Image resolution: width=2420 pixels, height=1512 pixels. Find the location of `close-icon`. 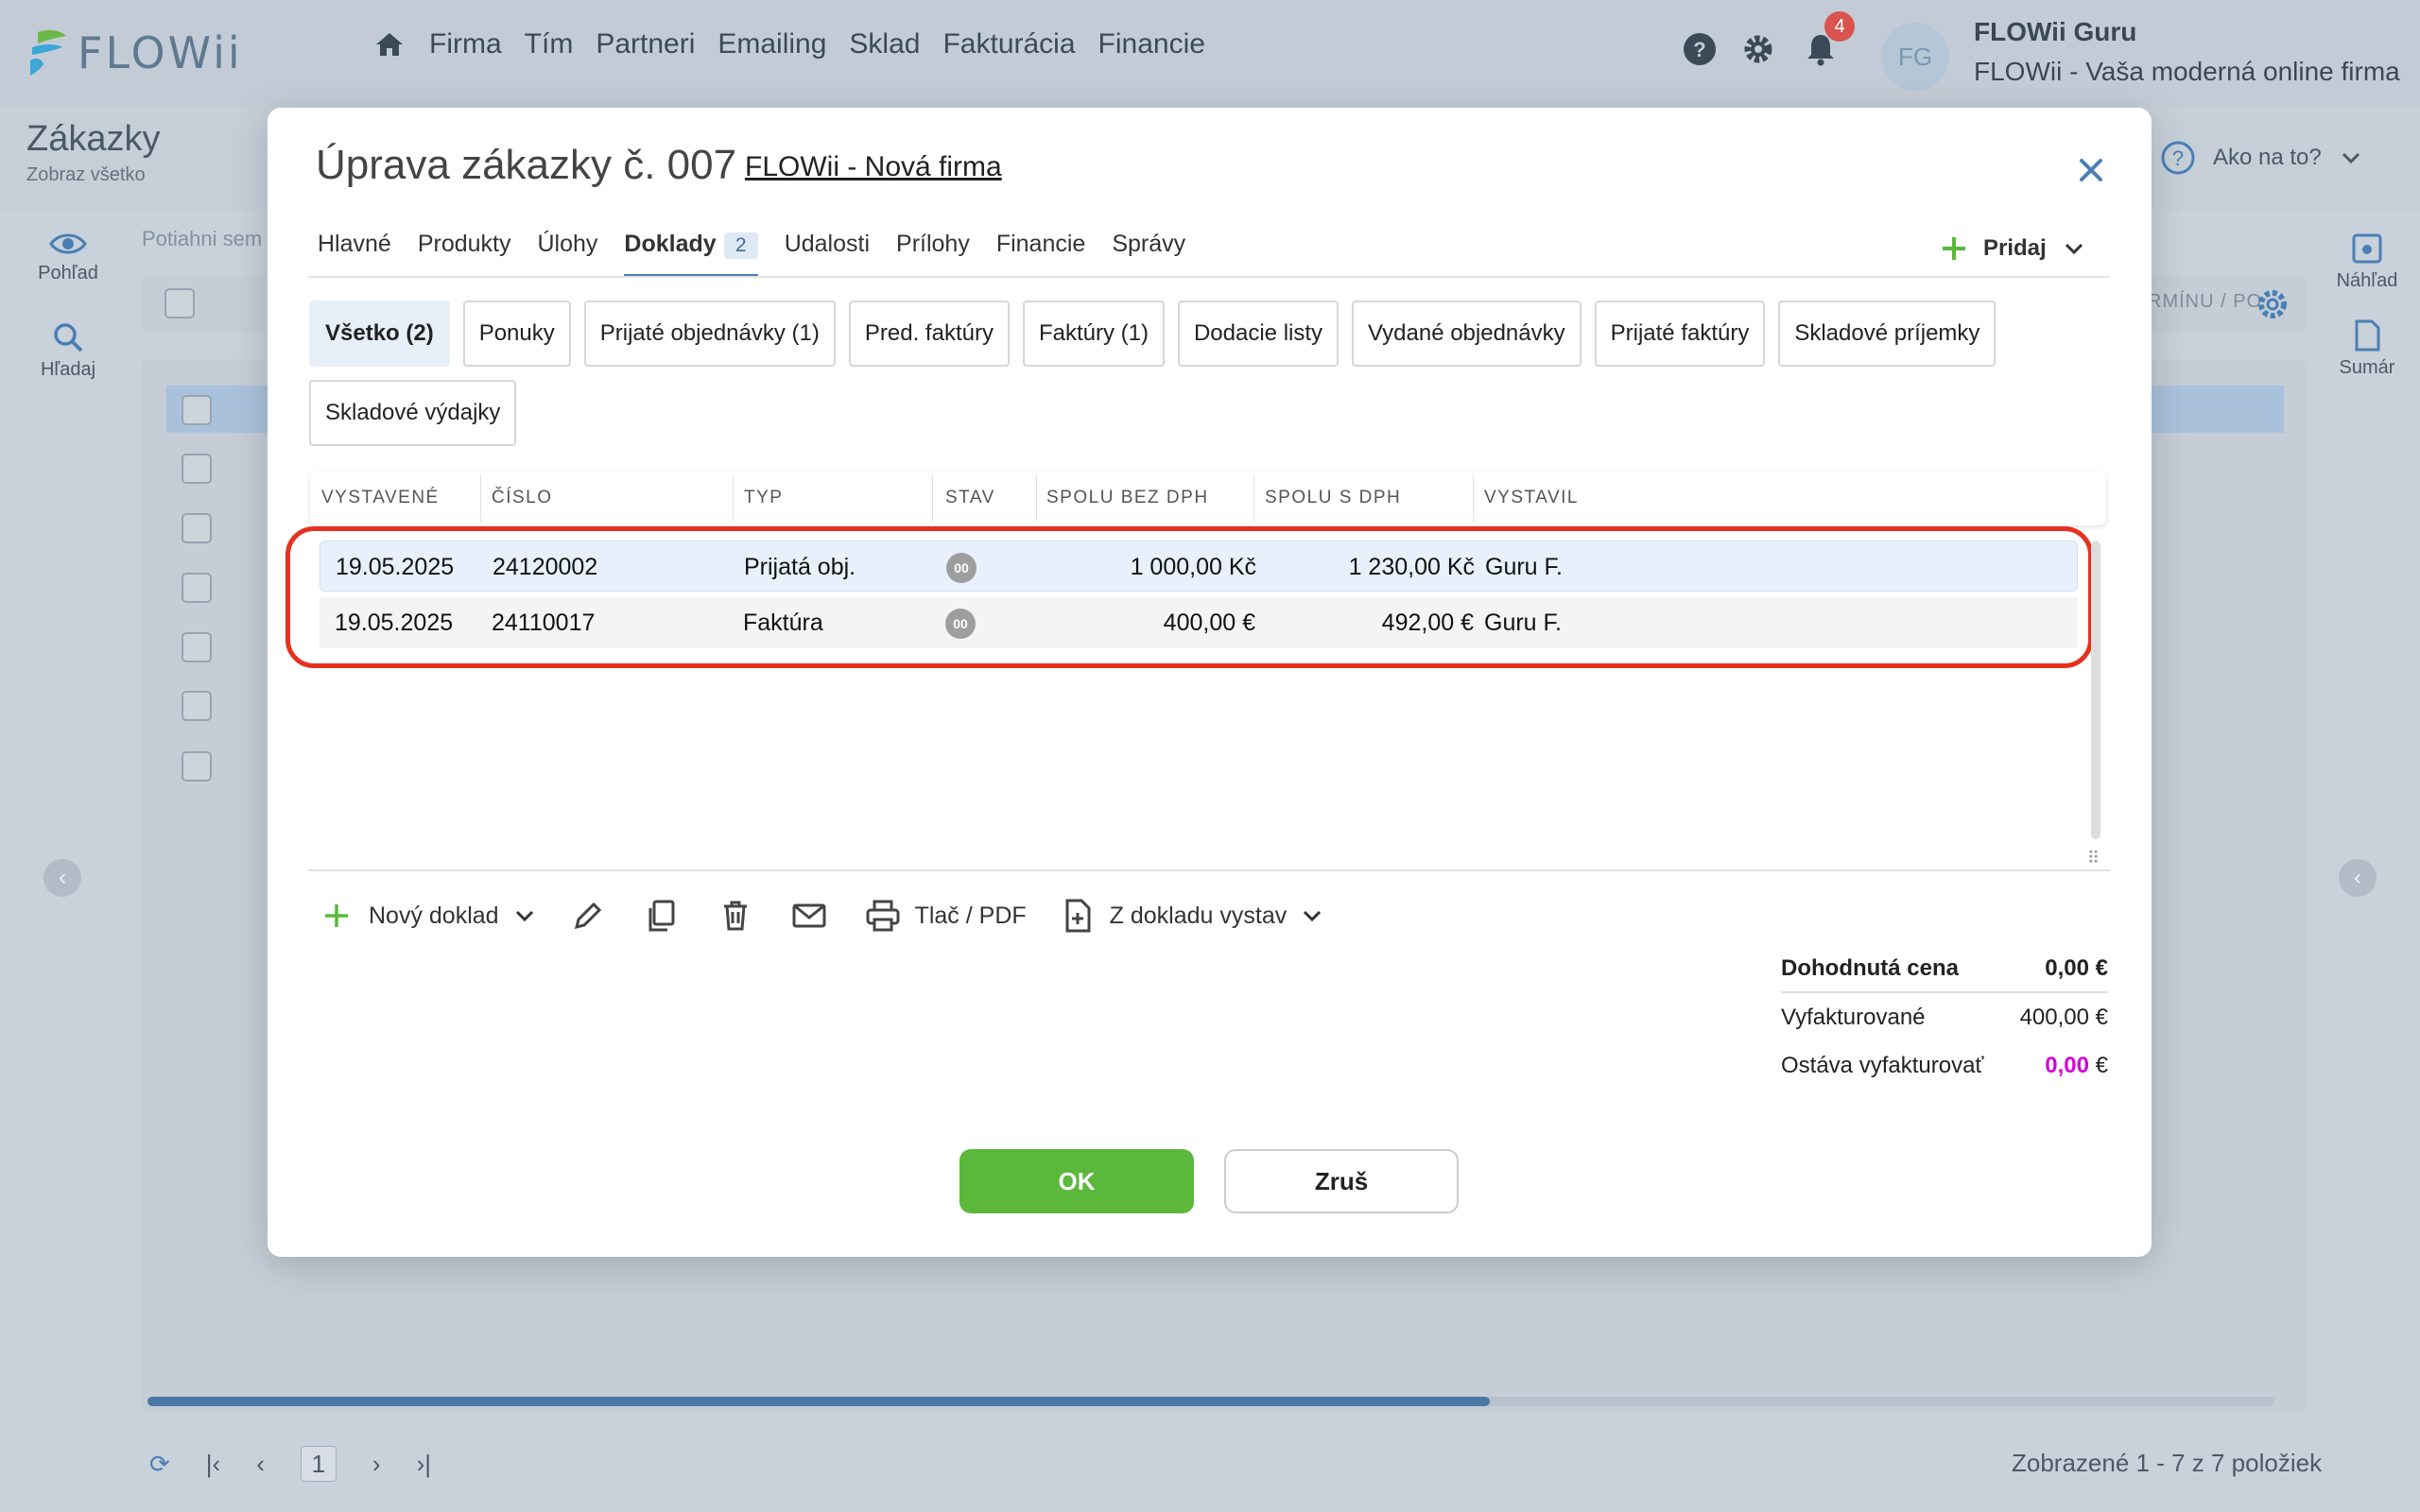

close-icon is located at coordinates (2091, 170).